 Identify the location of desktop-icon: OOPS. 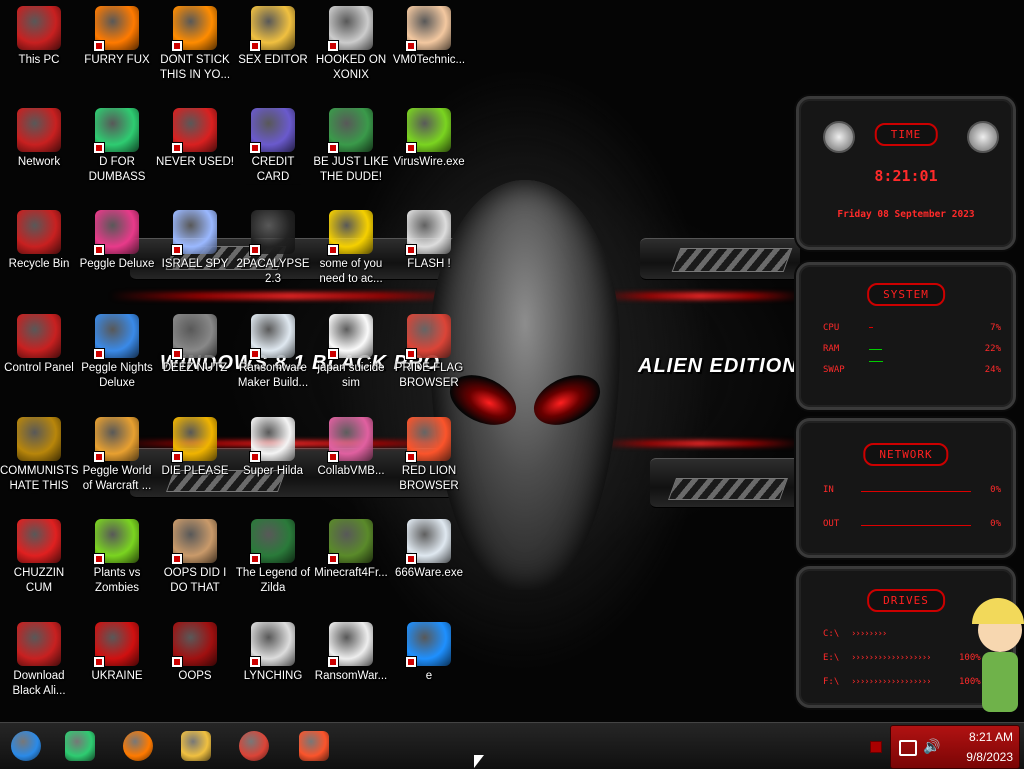
(195, 653).